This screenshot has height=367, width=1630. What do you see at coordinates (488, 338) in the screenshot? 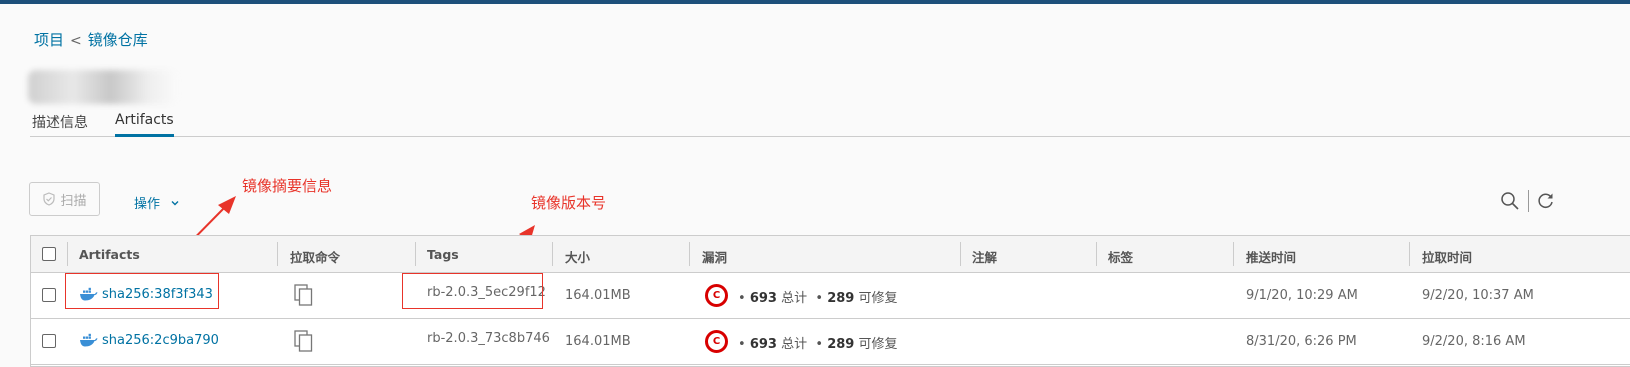
I see `artifact-tag: rb-2.0.3_73c8b746` at bounding box center [488, 338].